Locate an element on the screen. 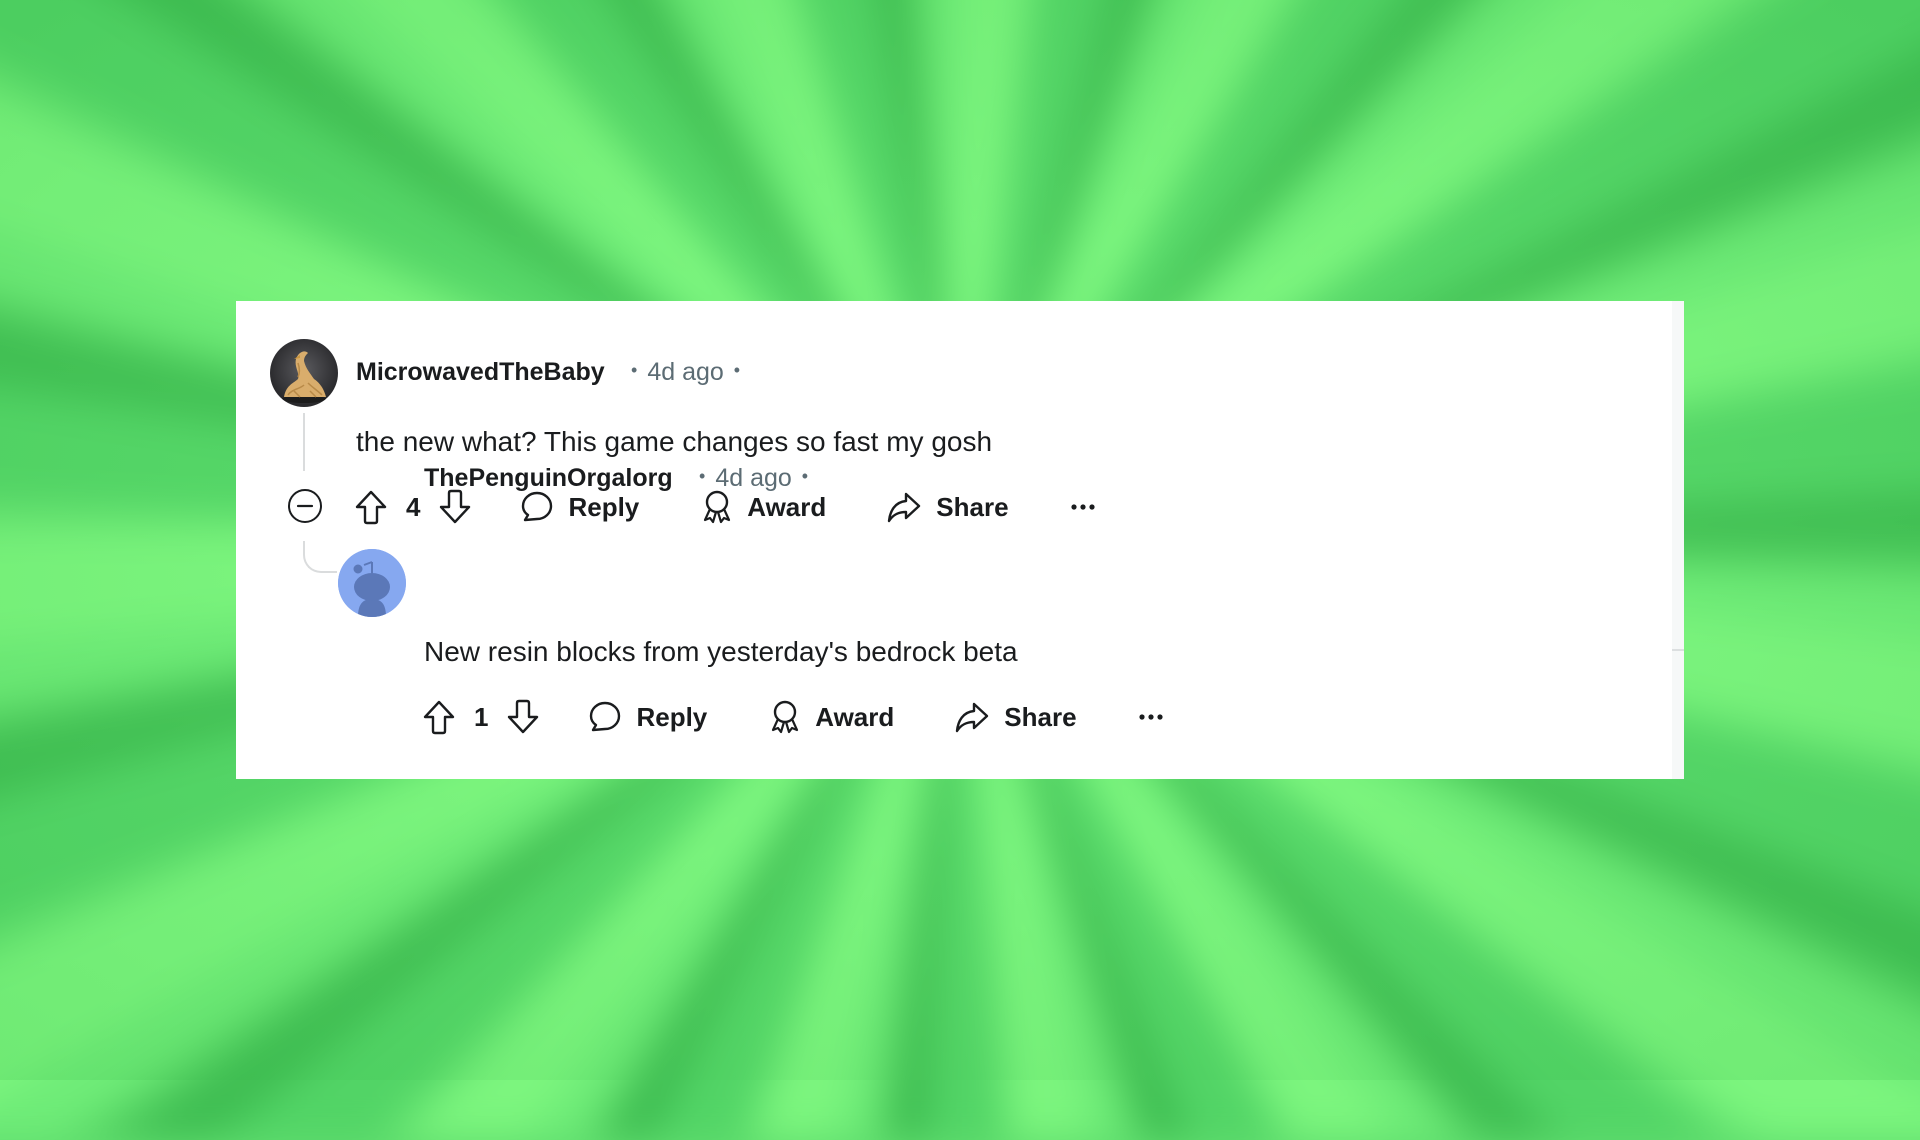 The height and width of the screenshot is (1140, 1920). thread-line is located at coordinates (304, 442).